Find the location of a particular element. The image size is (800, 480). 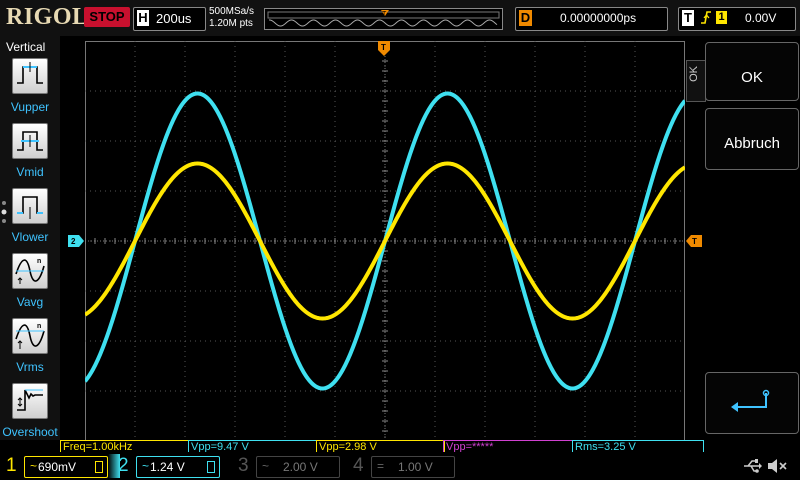

trigger-label: T is located at coordinates (688, 18).